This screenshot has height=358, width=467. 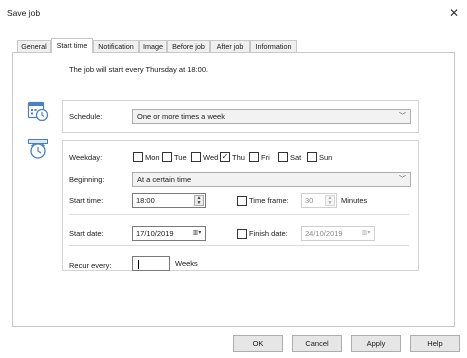 I want to click on checkbox-sat-label: Sat, so click(x=296, y=157).